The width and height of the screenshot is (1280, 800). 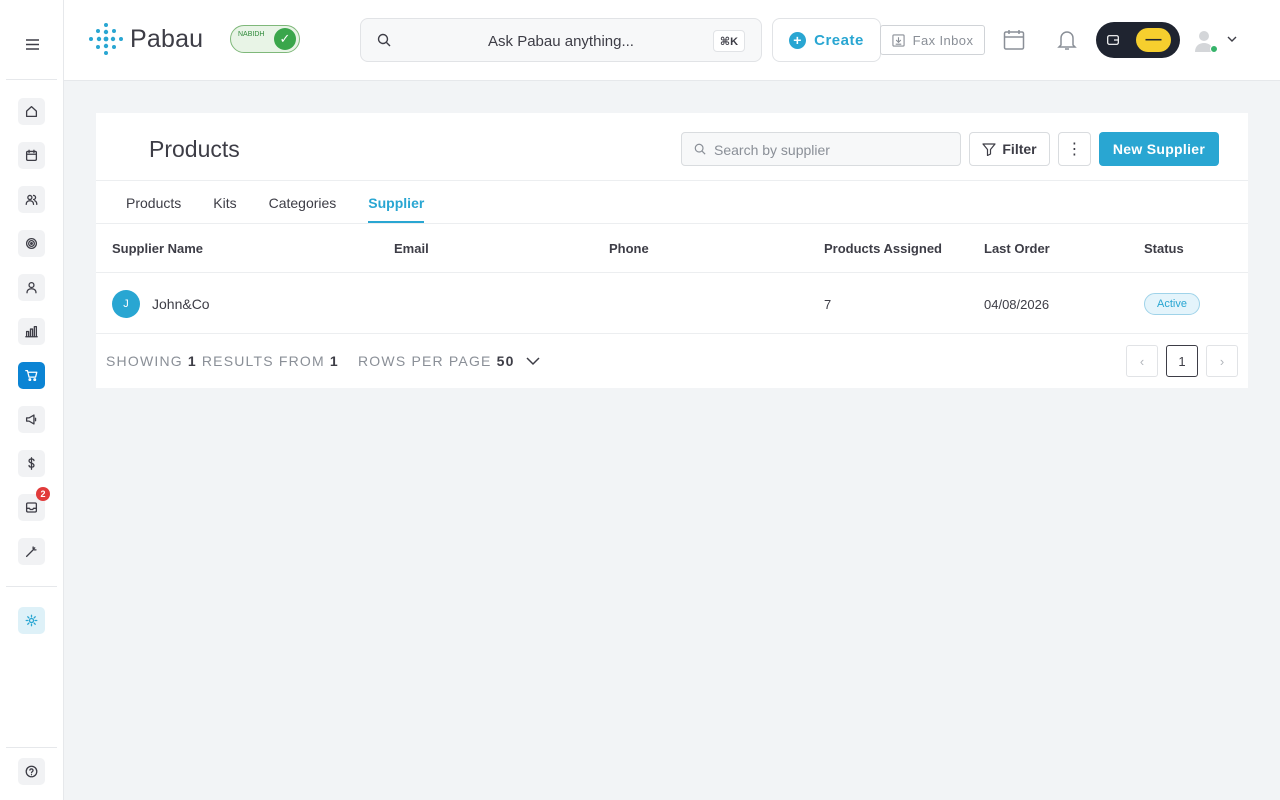 I want to click on filter-icon, so click(x=989, y=149).